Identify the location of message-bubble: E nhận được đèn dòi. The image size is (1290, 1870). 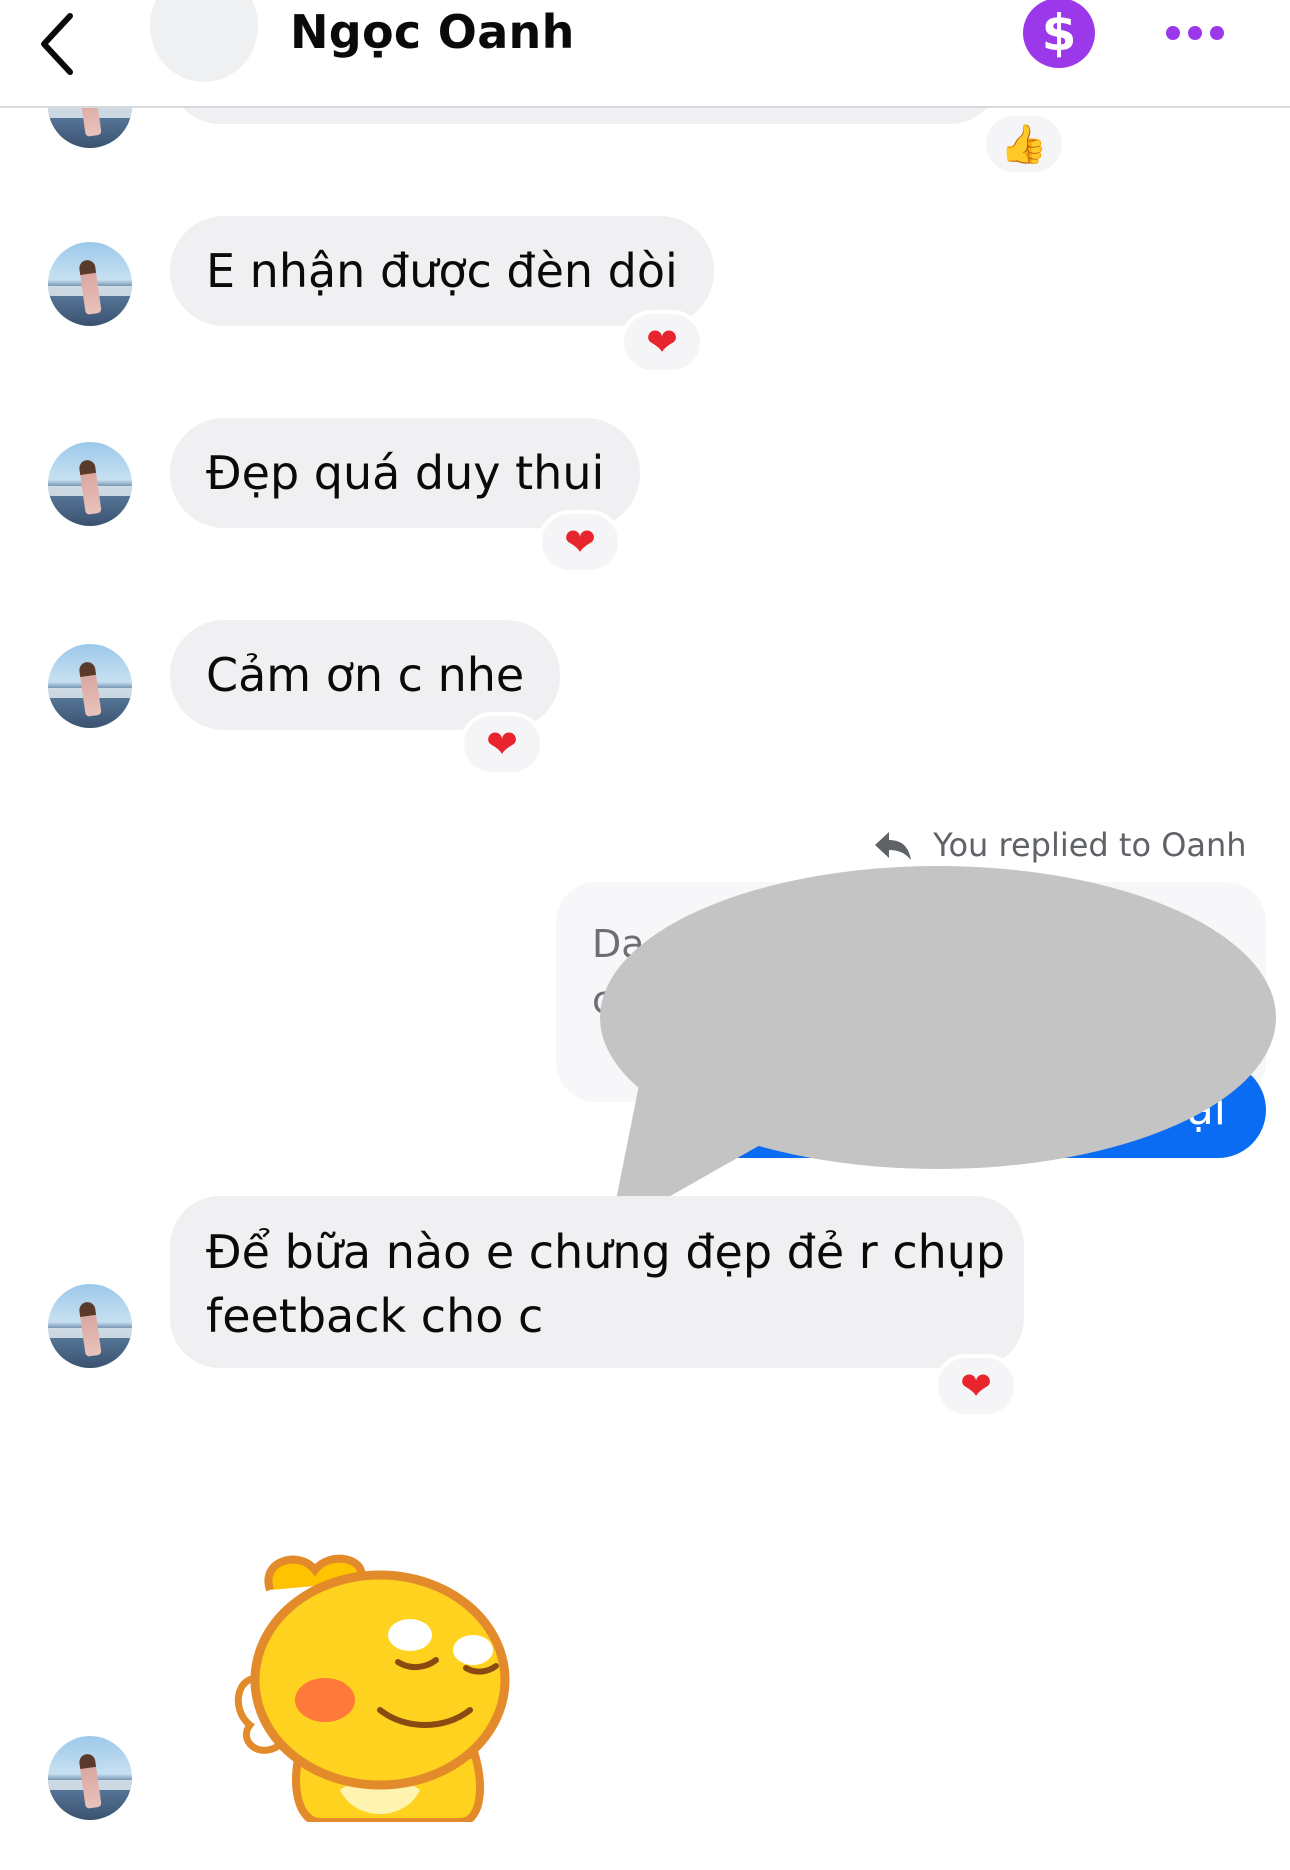
(442, 271).